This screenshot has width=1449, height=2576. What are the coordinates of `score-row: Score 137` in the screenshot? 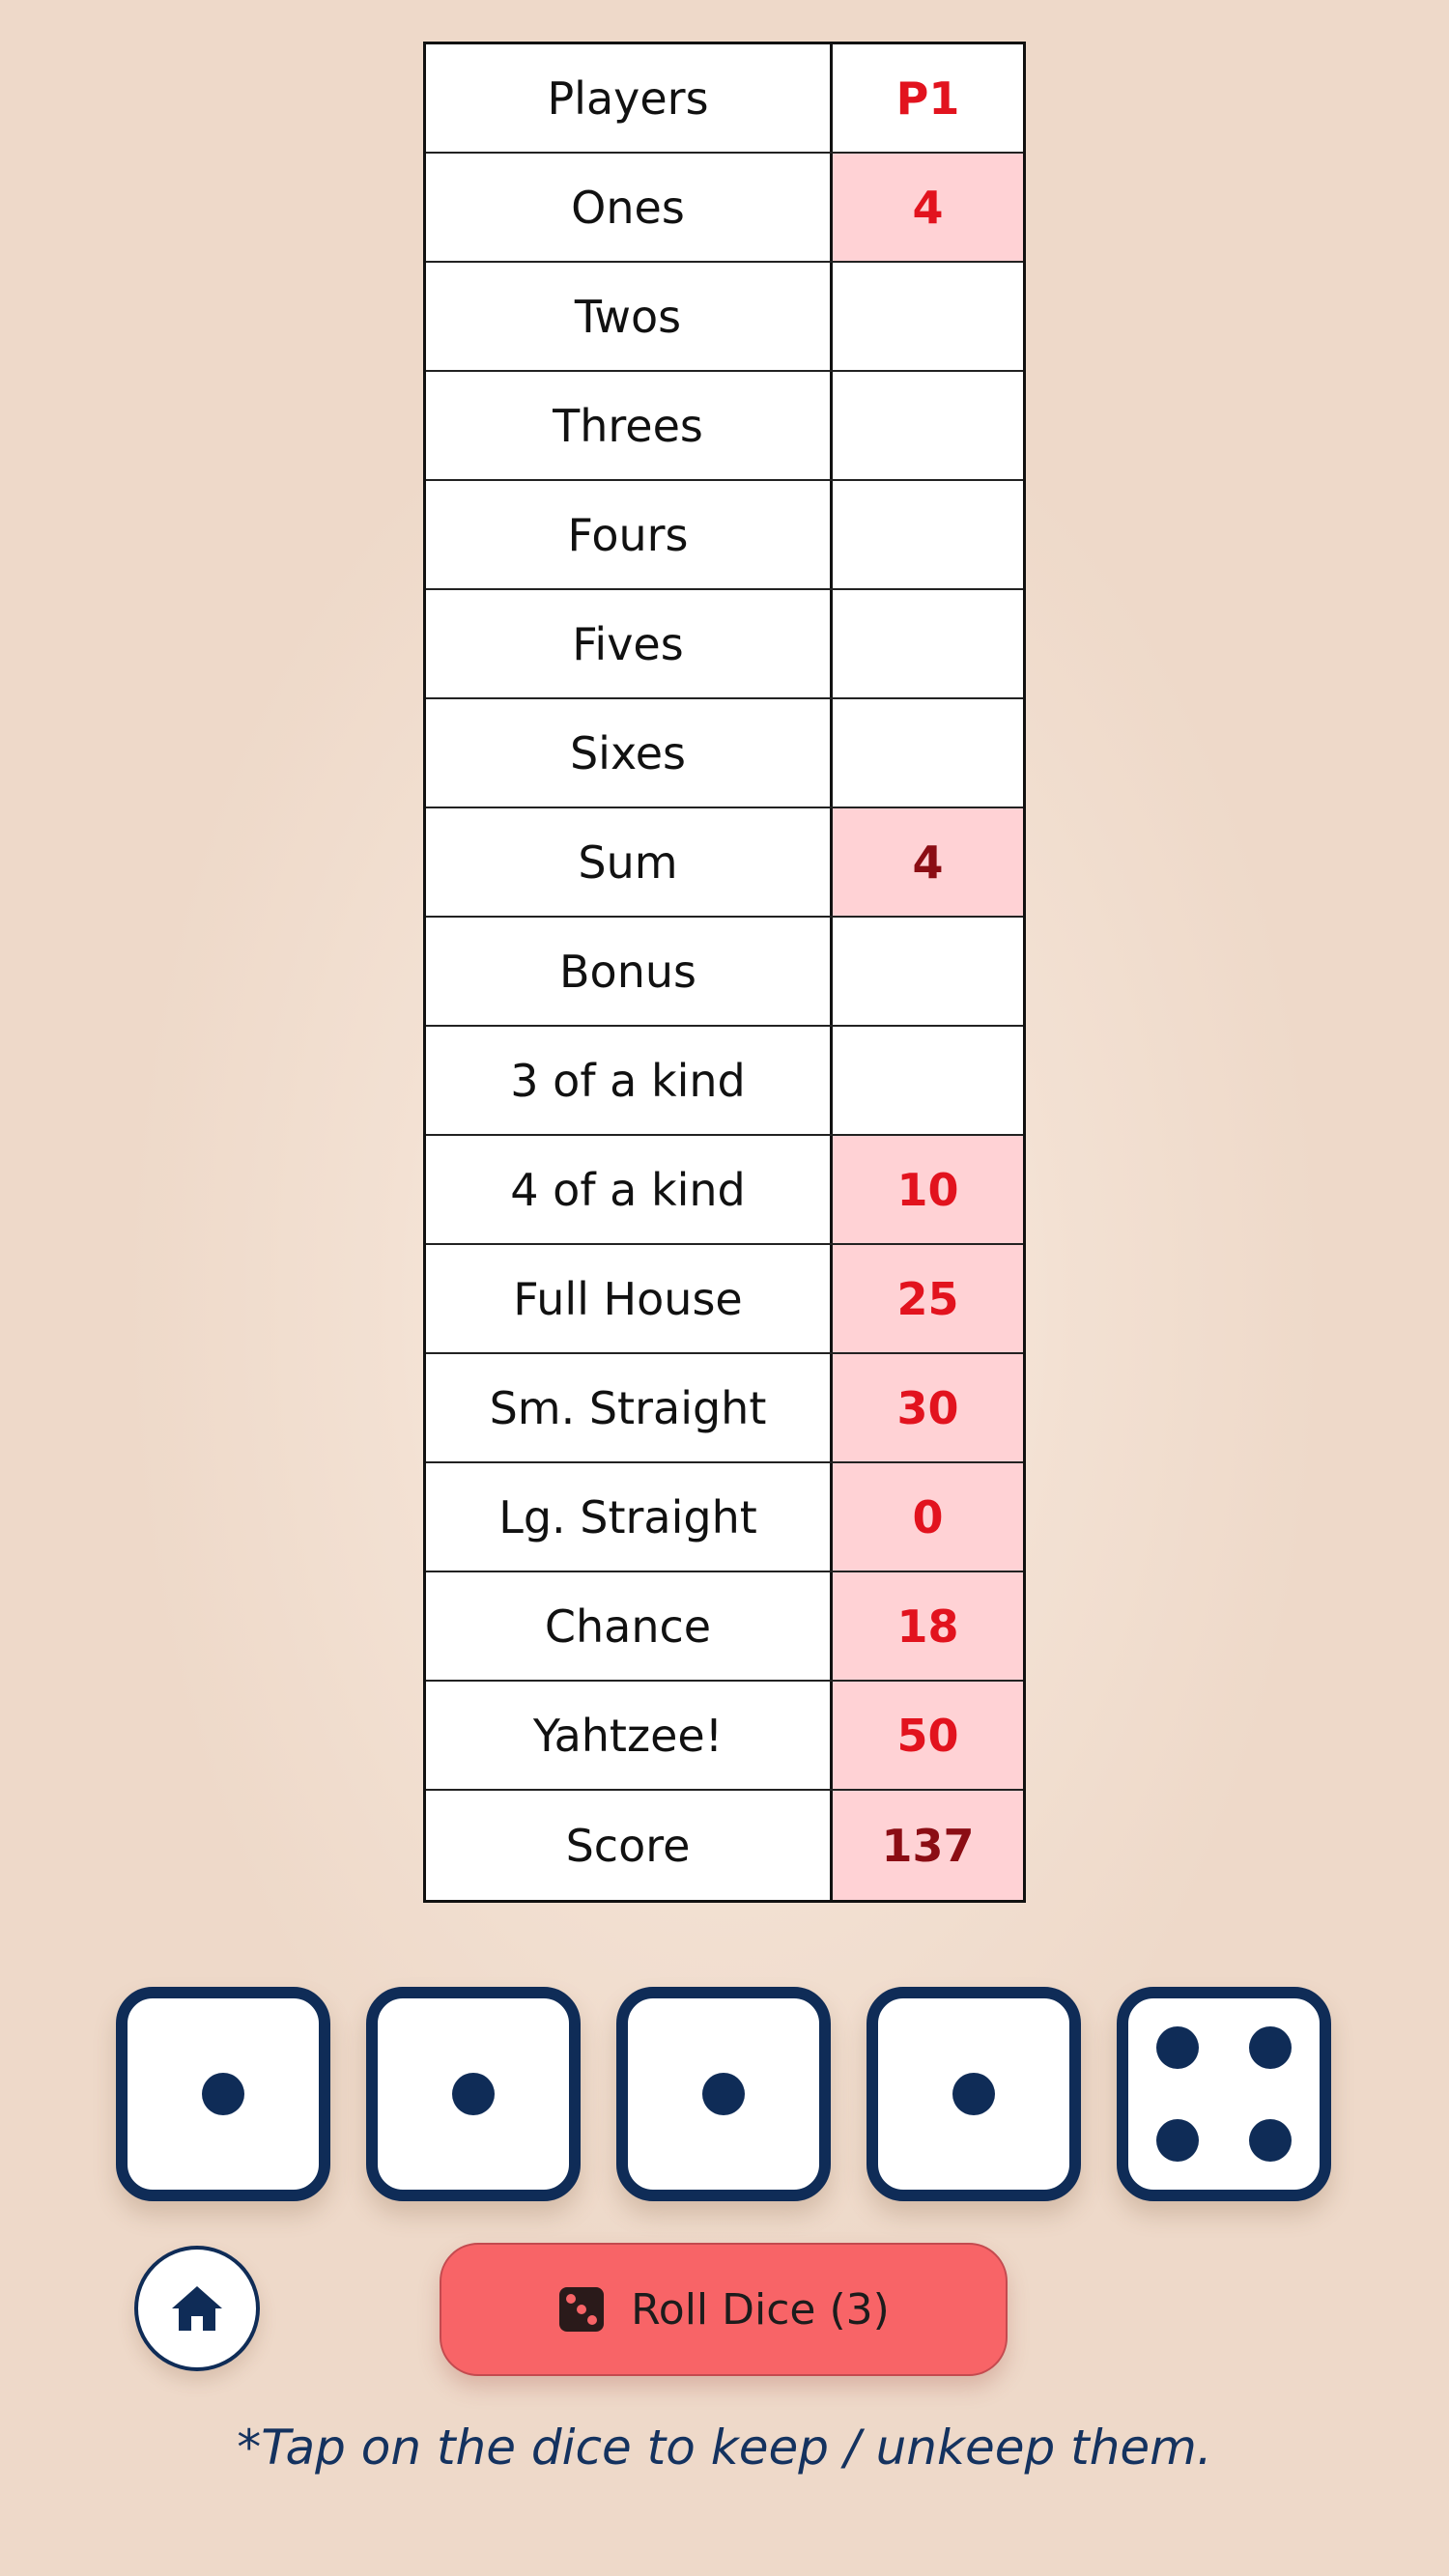 It's located at (724, 1845).